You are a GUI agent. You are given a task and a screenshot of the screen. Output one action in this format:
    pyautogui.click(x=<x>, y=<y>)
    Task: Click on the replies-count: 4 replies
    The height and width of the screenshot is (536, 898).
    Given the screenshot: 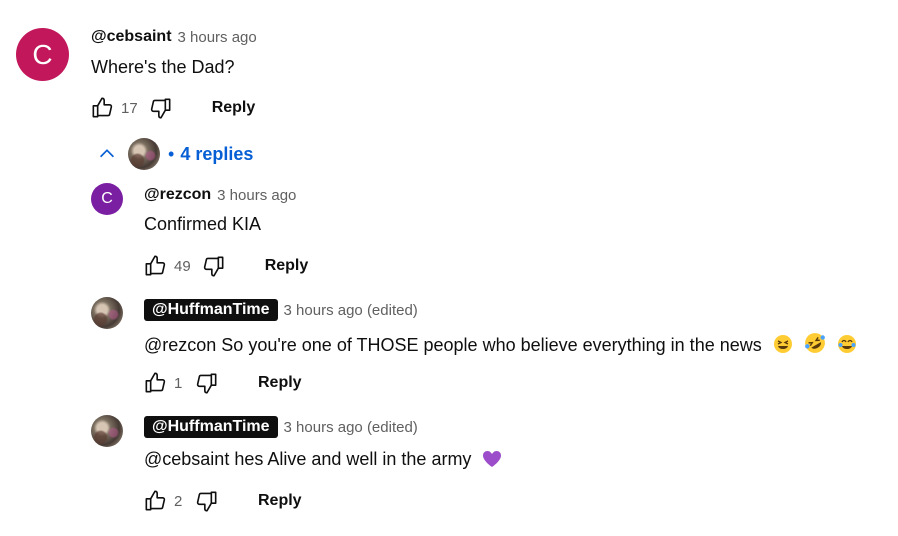 What is the action you would take?
    pyautogui.click(x=217, y=153)
    